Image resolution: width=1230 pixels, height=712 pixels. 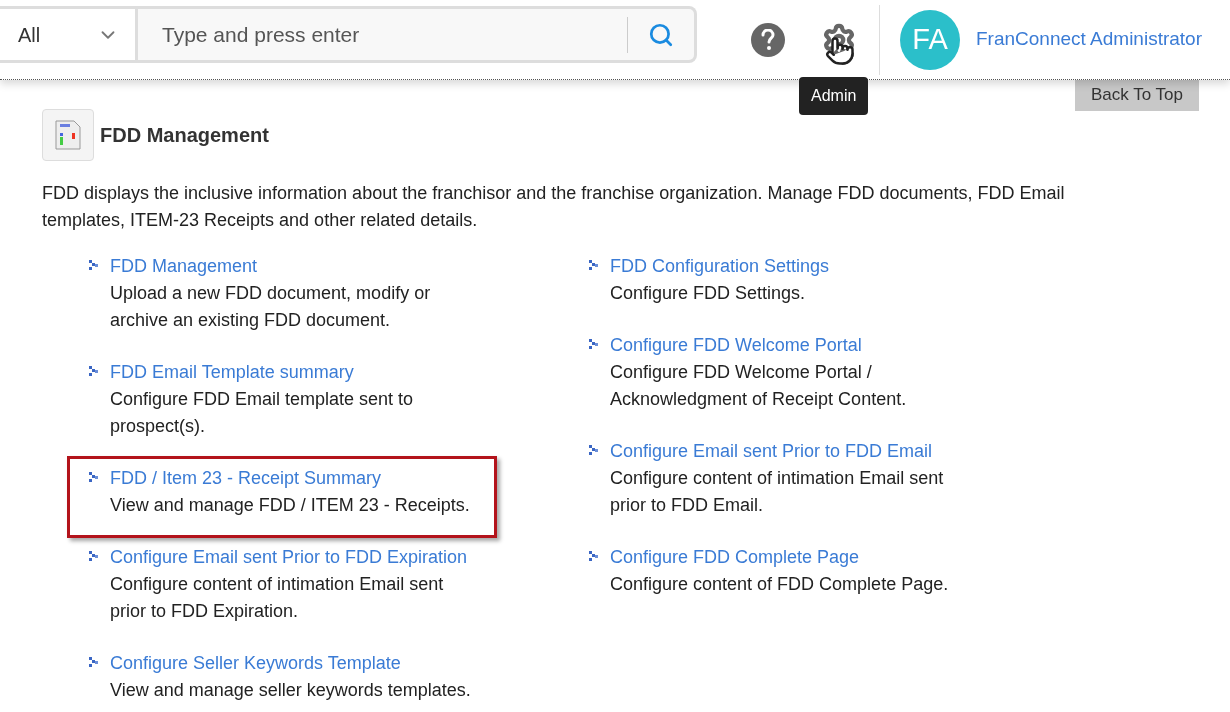 I want to click on section-description: FDD displays the inclusive information about the franchisor and the franchise organization. Manage FDD documents, FDD Email templates, ITEM-23 Receipts and other related details., so click(x=554, y=206).